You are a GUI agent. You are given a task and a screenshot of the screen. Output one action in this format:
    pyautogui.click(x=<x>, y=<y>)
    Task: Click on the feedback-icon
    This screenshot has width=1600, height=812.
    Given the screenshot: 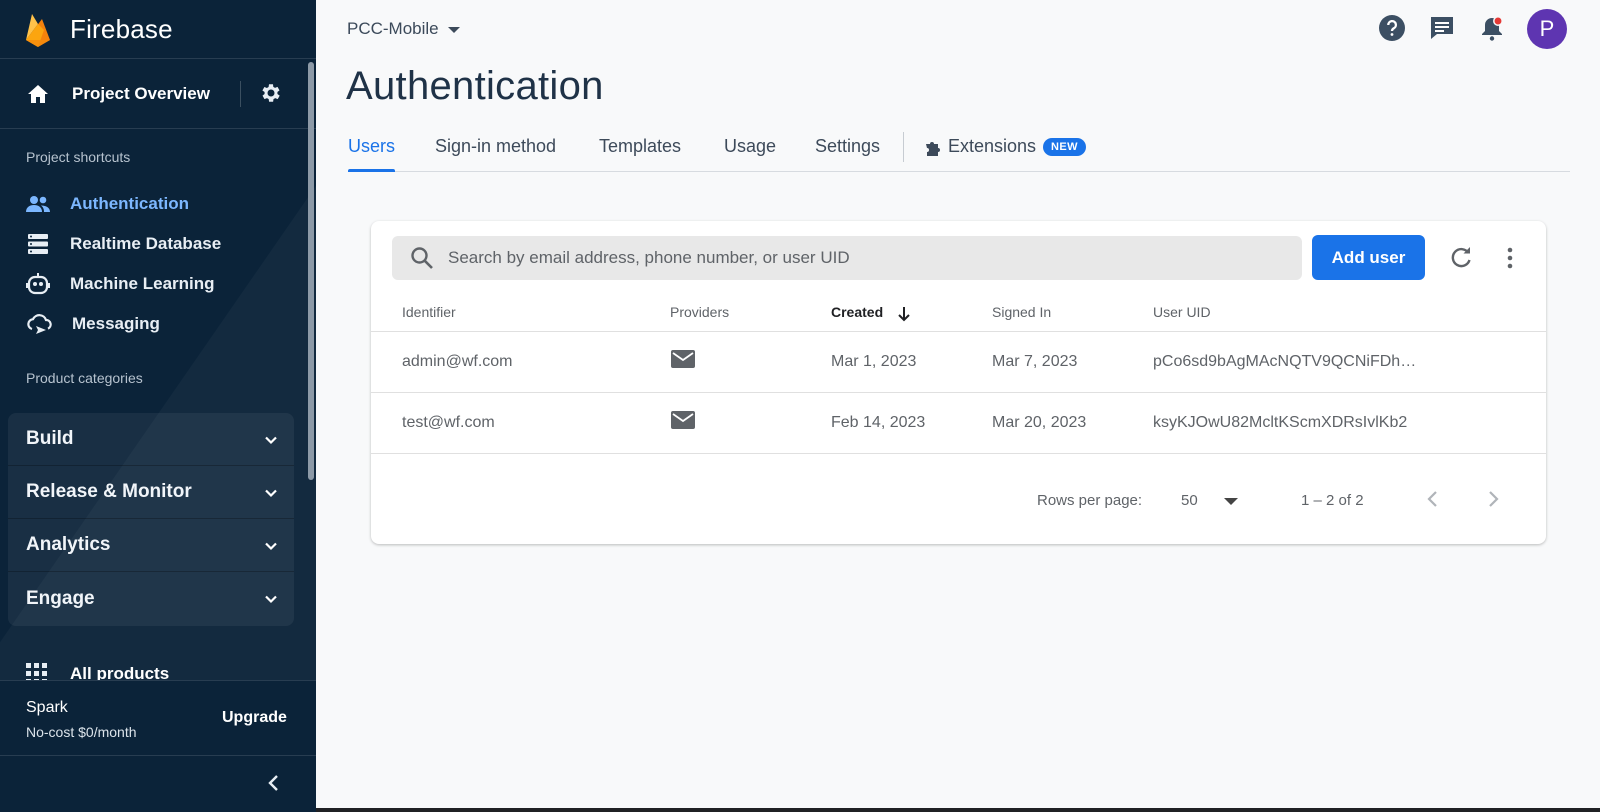 What is the action you would take?
    pyautogui.click(x=1442, y=28)
    